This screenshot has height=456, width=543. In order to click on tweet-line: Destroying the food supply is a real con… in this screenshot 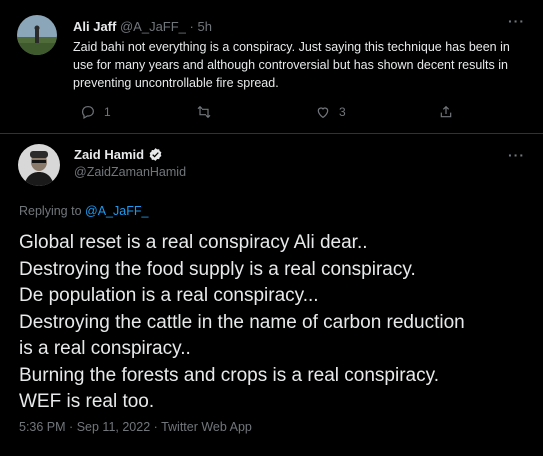, I will do `click(217, 269)`.